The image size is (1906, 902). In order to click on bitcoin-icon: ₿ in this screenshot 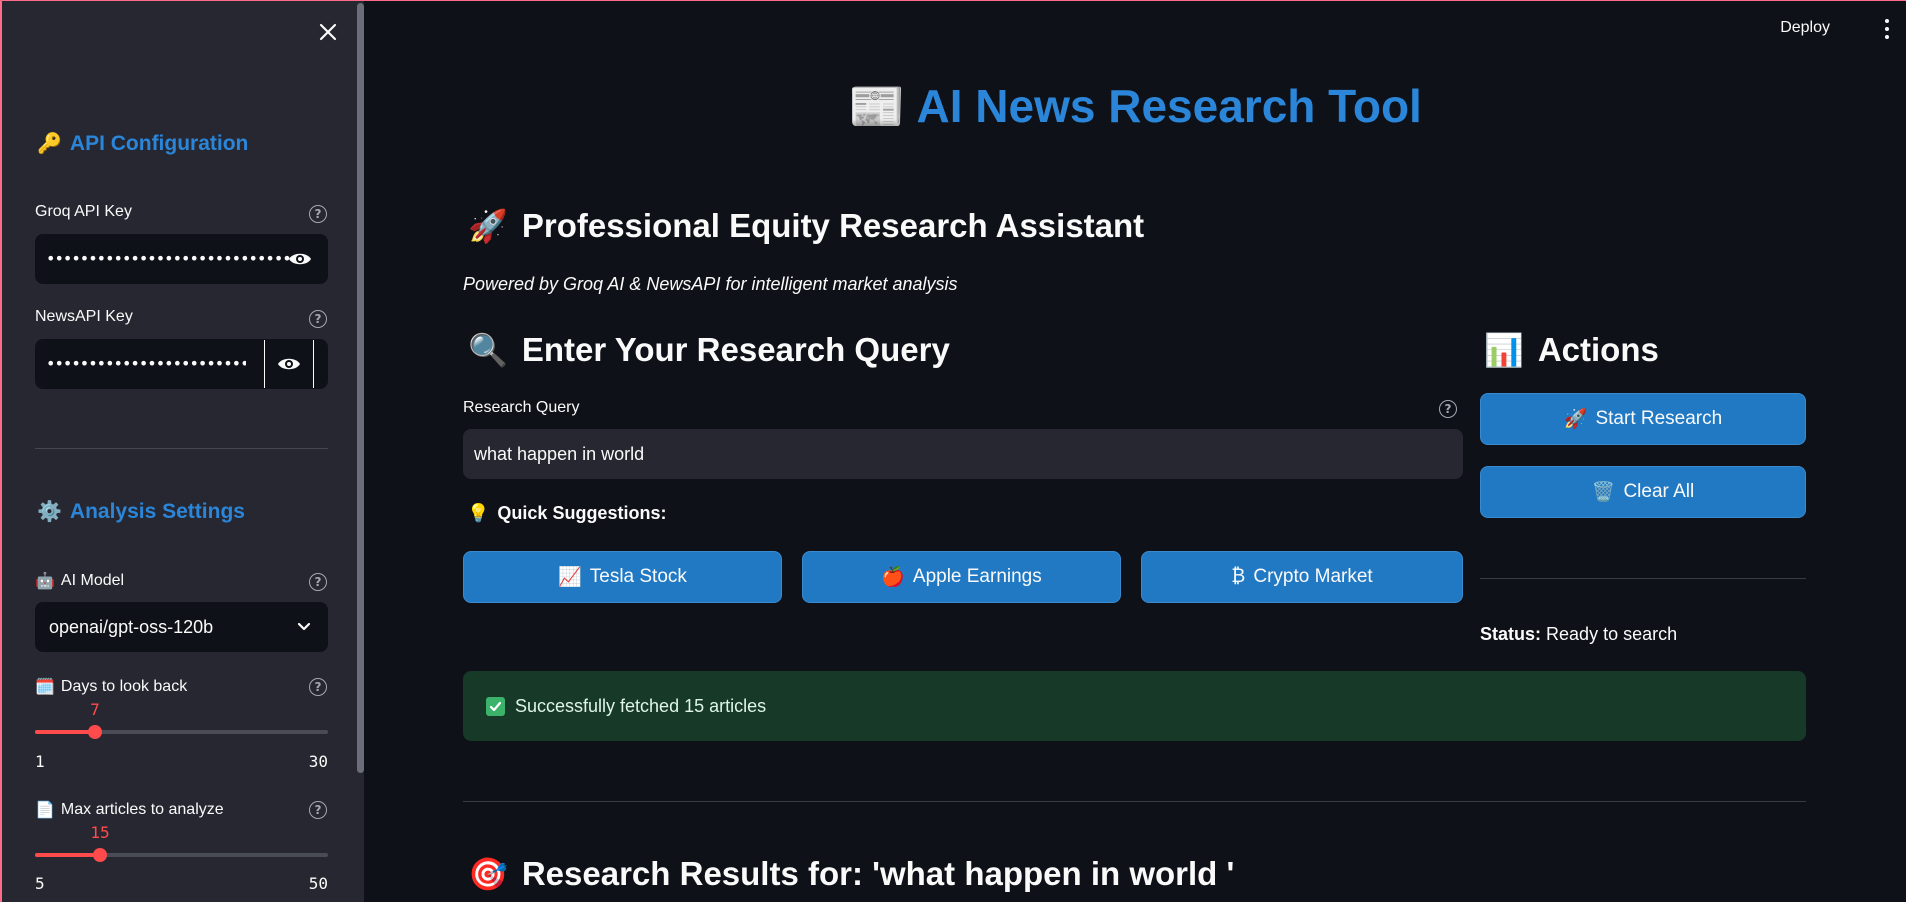, I will do `click(1238, 576)`.